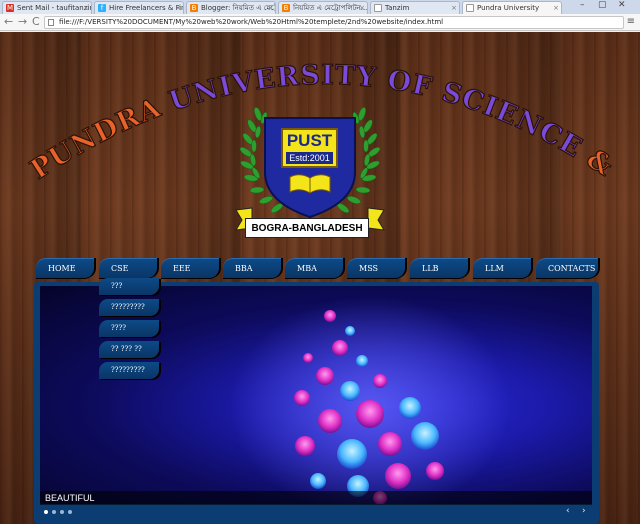 The width and height of the screenshot is (640, 524). What do you see at coordinates (369, 268) in the screenshot?
I see `nav-label: MSS` at bounding box center [369, 268].